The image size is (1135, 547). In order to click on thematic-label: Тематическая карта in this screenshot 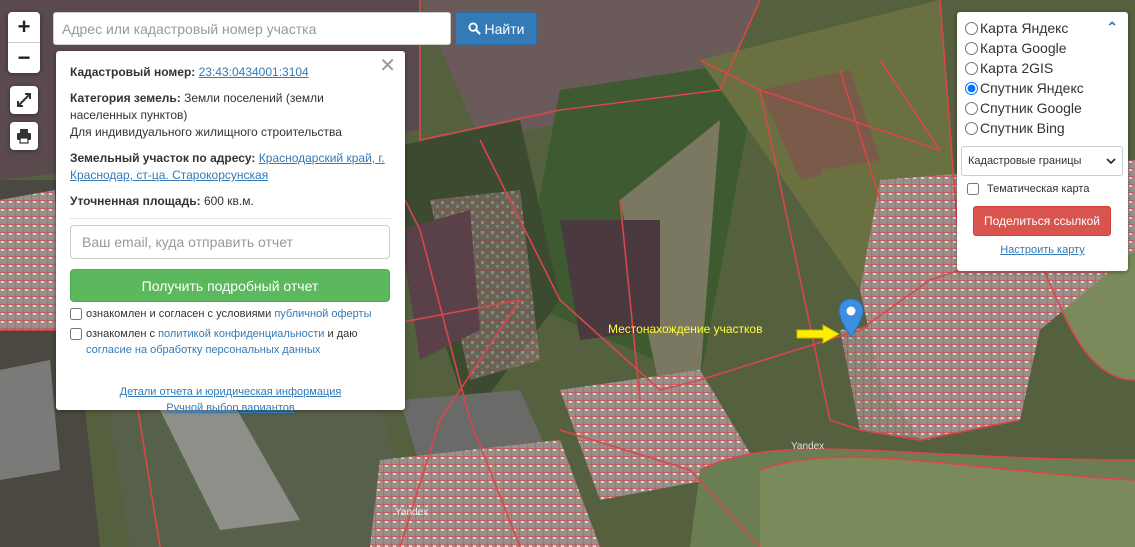, I will do `click(1038, 189)`.